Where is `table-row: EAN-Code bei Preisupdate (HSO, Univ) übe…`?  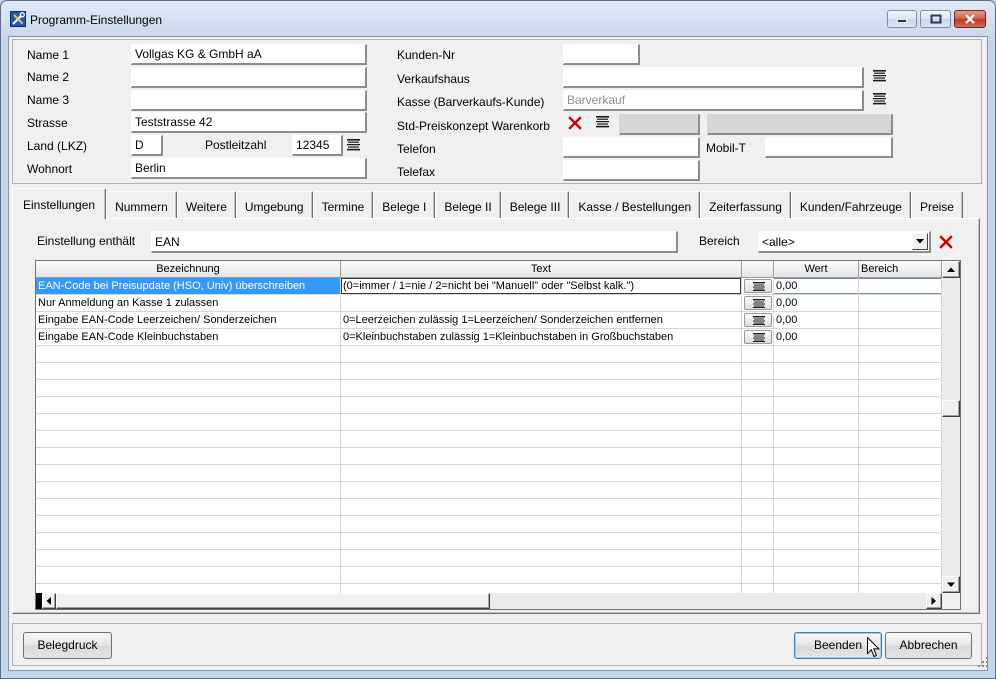 table-row: EAN-Code bei Preisupdate (HSO, Univ) übe… is located at coordinates (489, 286).